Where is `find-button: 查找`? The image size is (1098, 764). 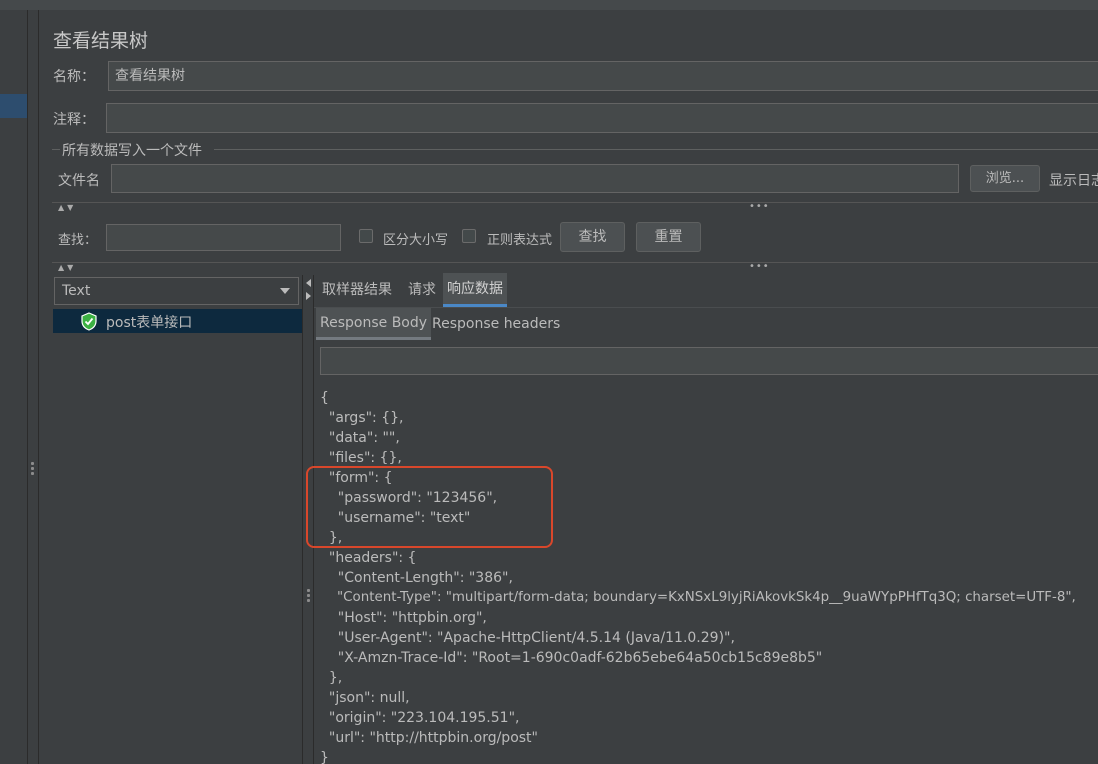
find-button: 查找 is located at coordinates (592, 237).